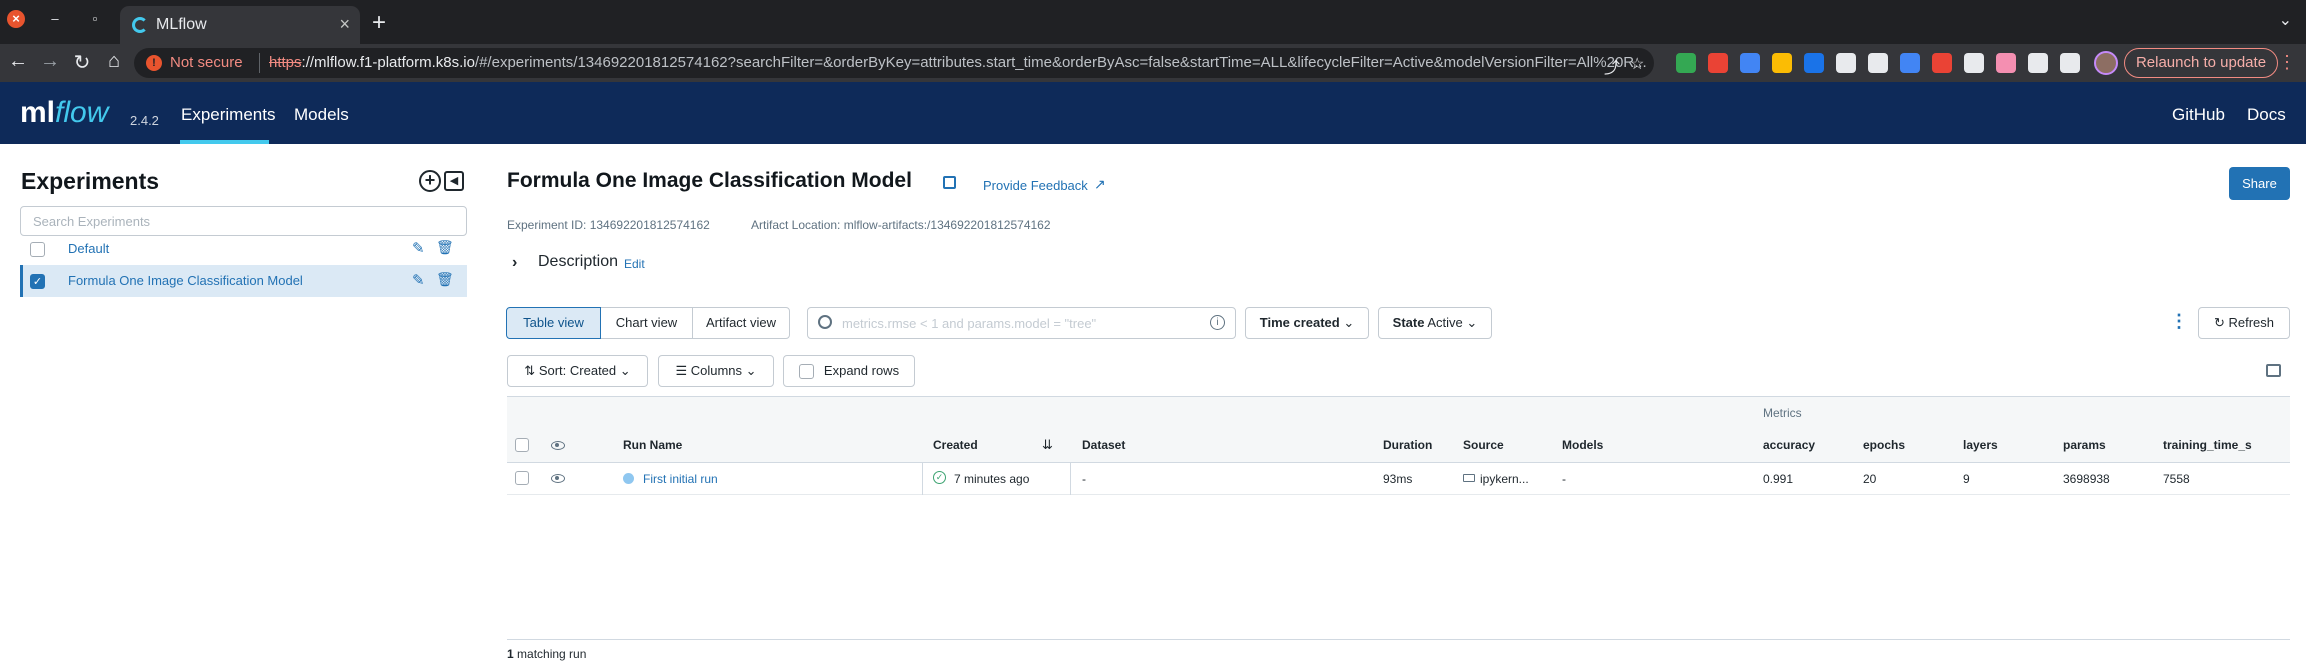 This screenshot has height=664, width=2306. What do you see at coordinates (861, 370) in the screenshot?
I see `expand-rows-label: Expand rows` at bounding box center [861, 370].